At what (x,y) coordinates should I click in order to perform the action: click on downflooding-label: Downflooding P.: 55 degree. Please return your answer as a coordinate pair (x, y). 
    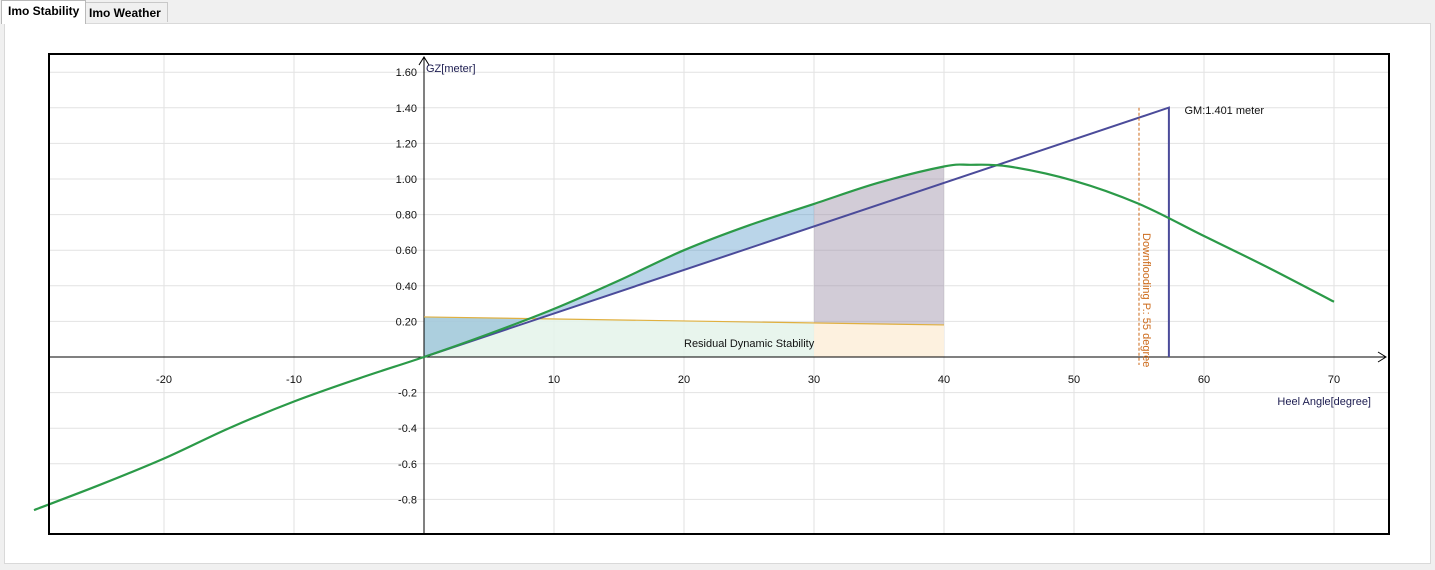
    Looking at the image, I should click on (1146, 300).